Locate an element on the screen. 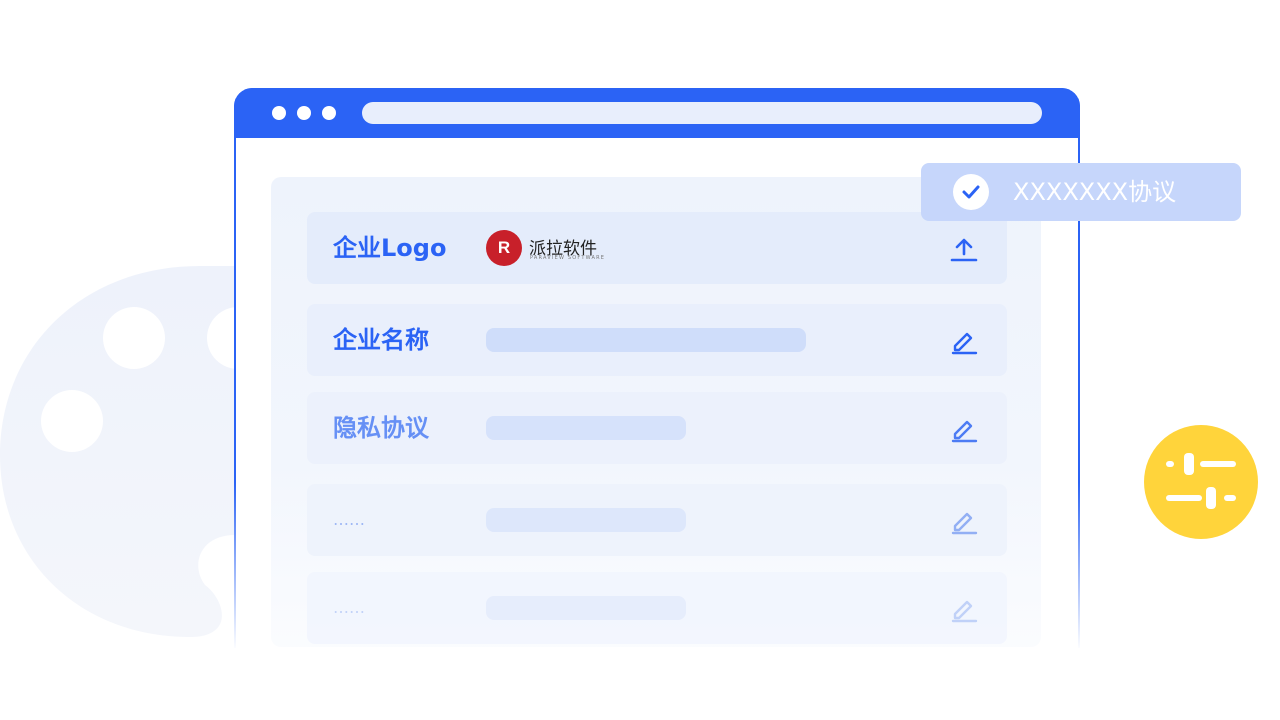 This screenshot has height=720, width=1280. check-circle-icon is located at coordinates (971, 192).